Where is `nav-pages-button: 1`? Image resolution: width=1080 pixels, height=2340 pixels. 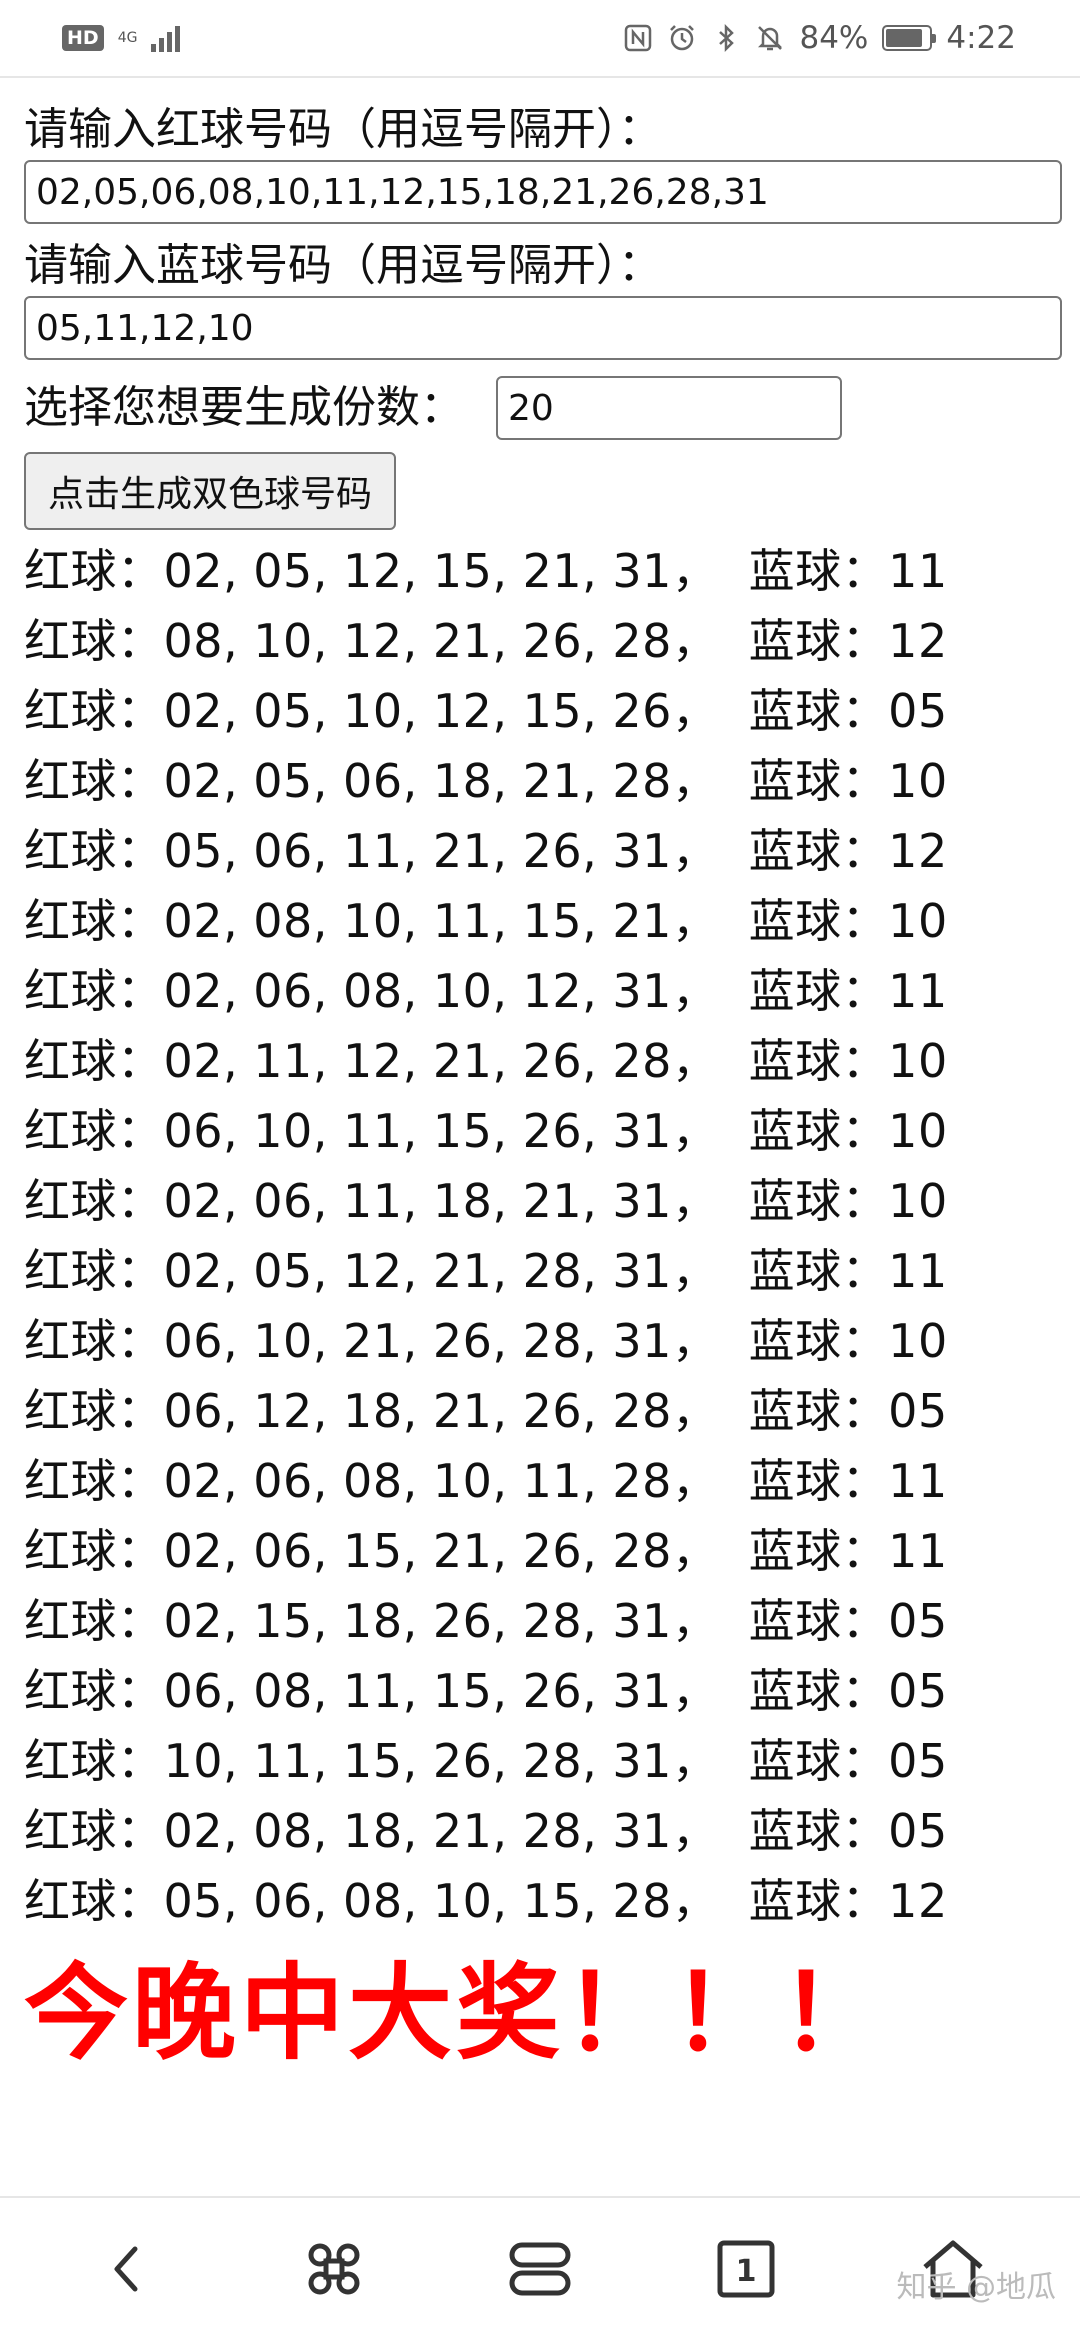 nav-pages-button: 1 is located at coordinates (746, 2269).